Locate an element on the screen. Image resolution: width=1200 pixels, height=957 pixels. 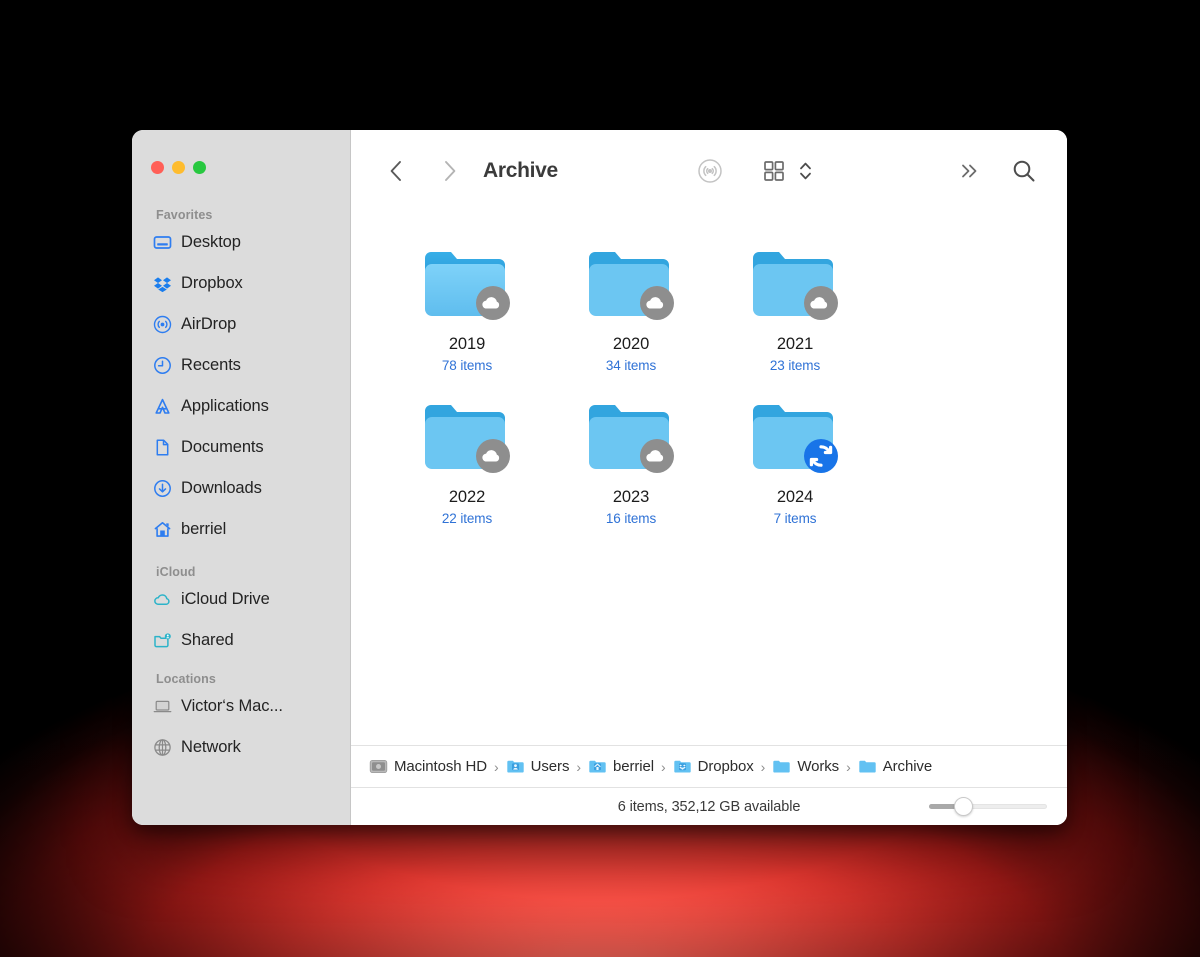
forward-button is located at coordinates (450, 171).